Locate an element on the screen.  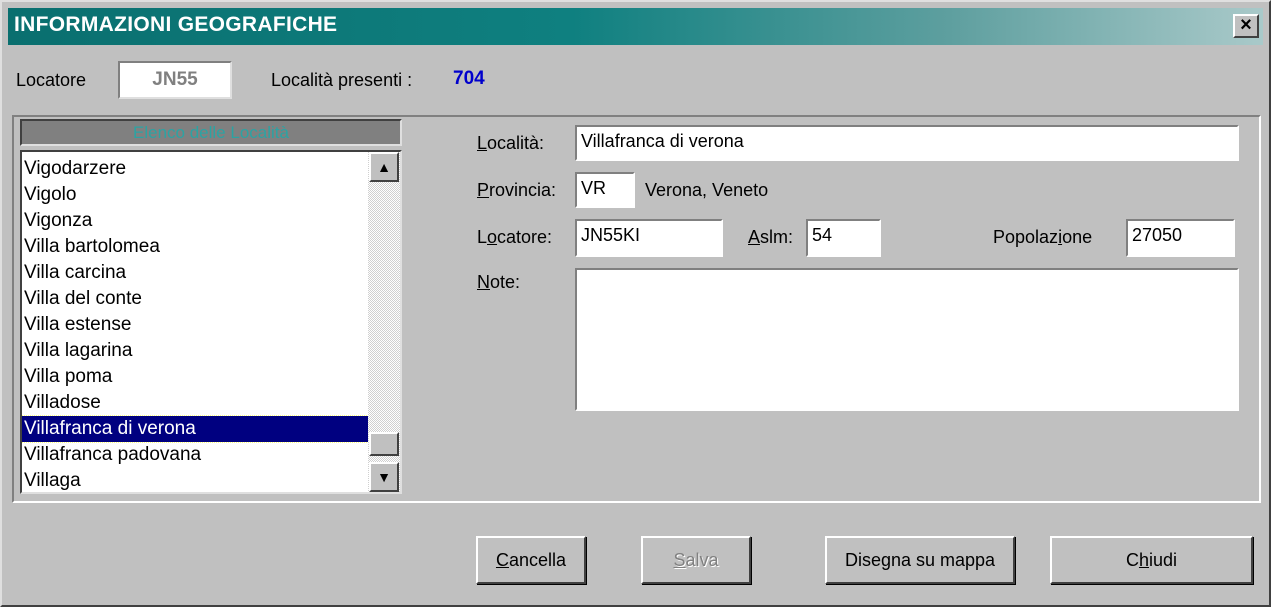
salva-button: Salva is located at coordinates (696, 560).